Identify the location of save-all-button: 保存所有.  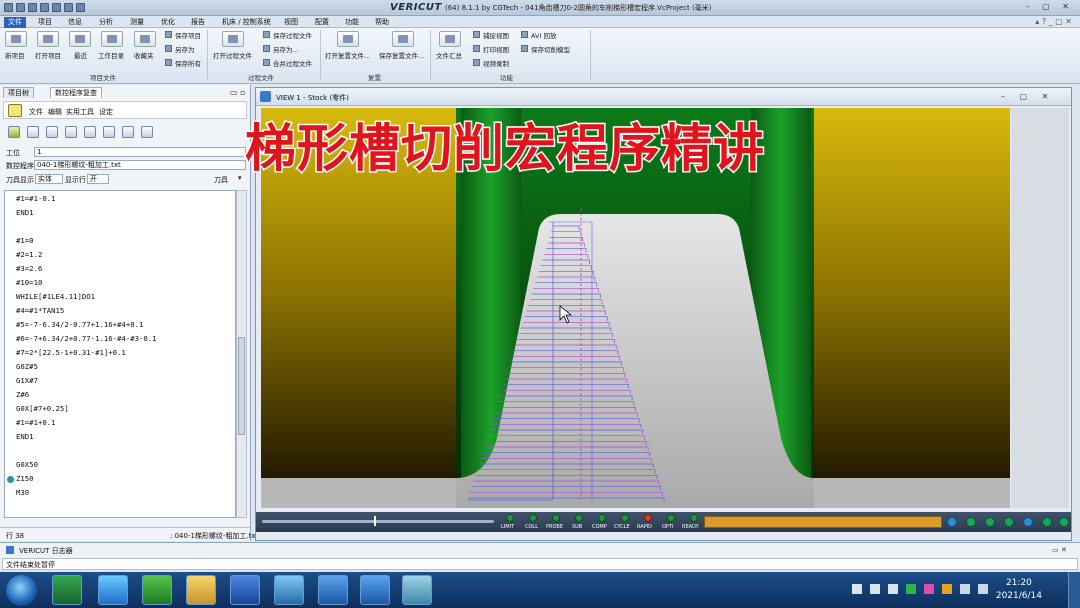
(188, 63).